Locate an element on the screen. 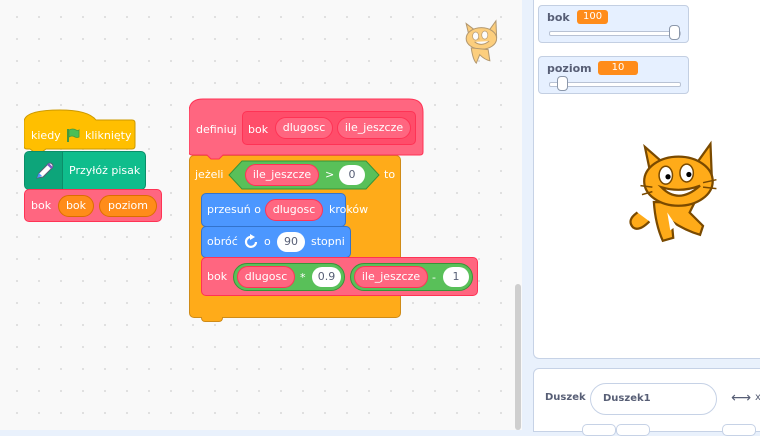 The image size is (760, 436). condition-value-input: 0 is located at coordinates (352, 175).